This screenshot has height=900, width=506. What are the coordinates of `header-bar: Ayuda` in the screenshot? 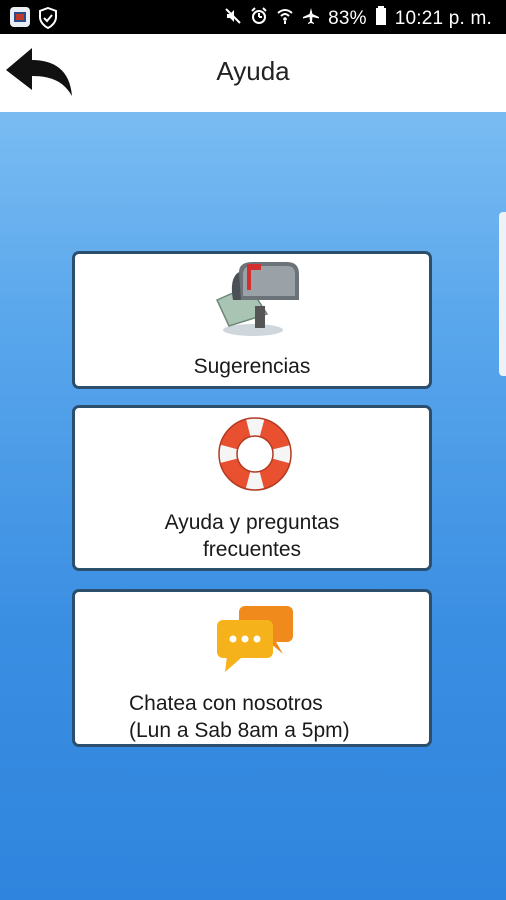 It's located at (253, 73).